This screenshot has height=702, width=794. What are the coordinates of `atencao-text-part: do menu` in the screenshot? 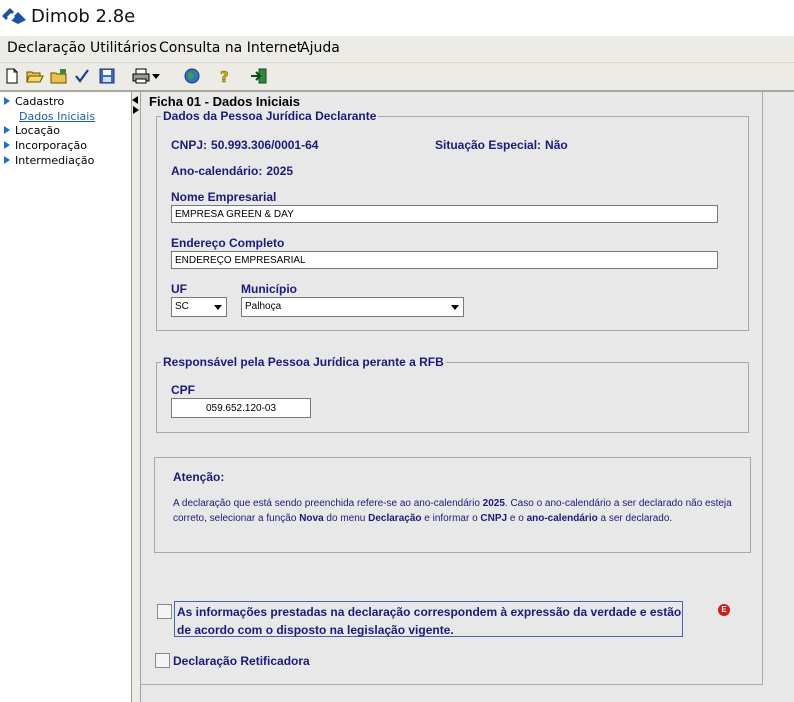 It's located at (346, 518).